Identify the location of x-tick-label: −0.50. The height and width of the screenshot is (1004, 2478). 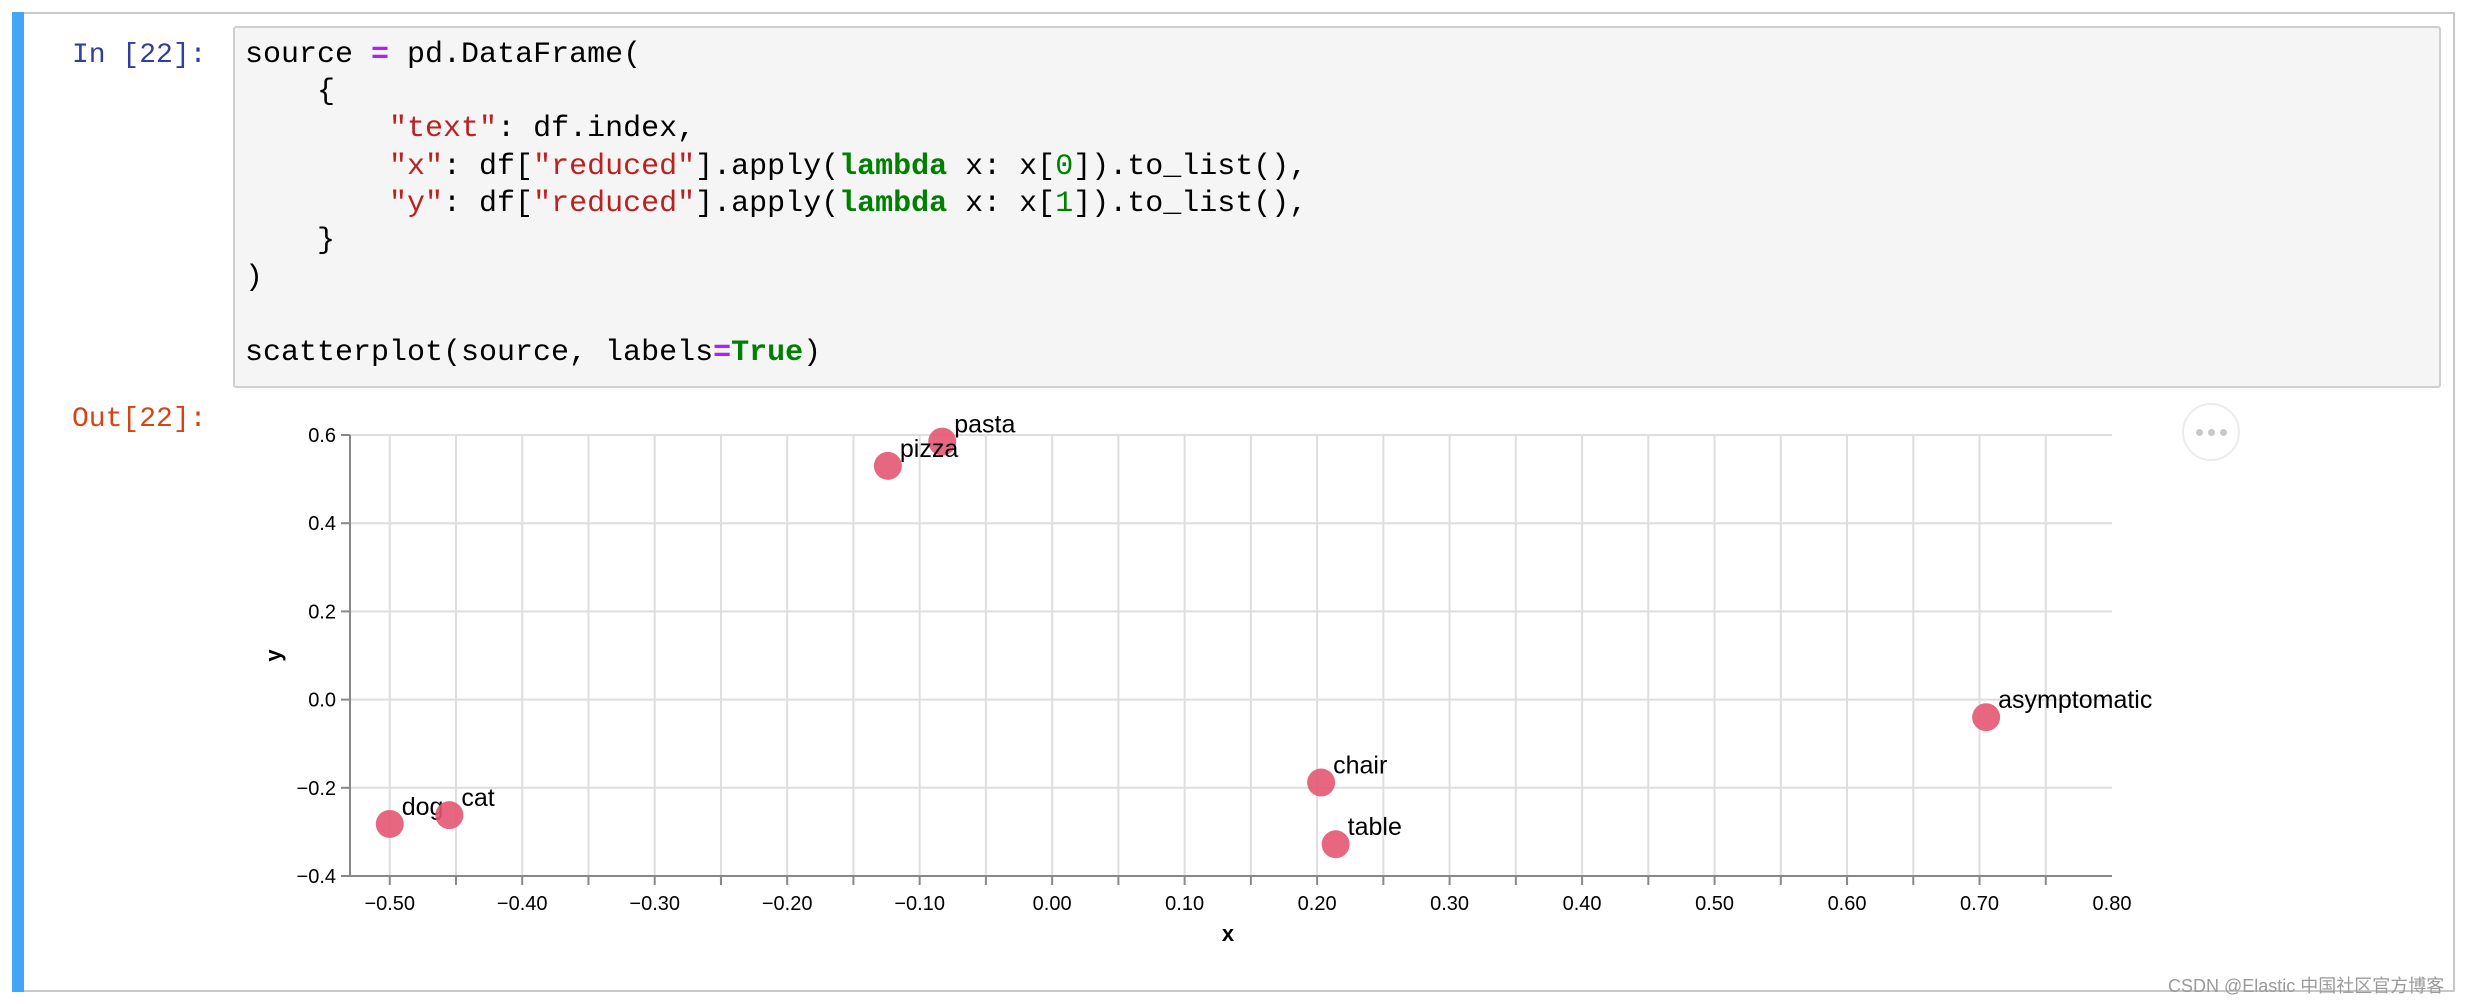
(389, 904).